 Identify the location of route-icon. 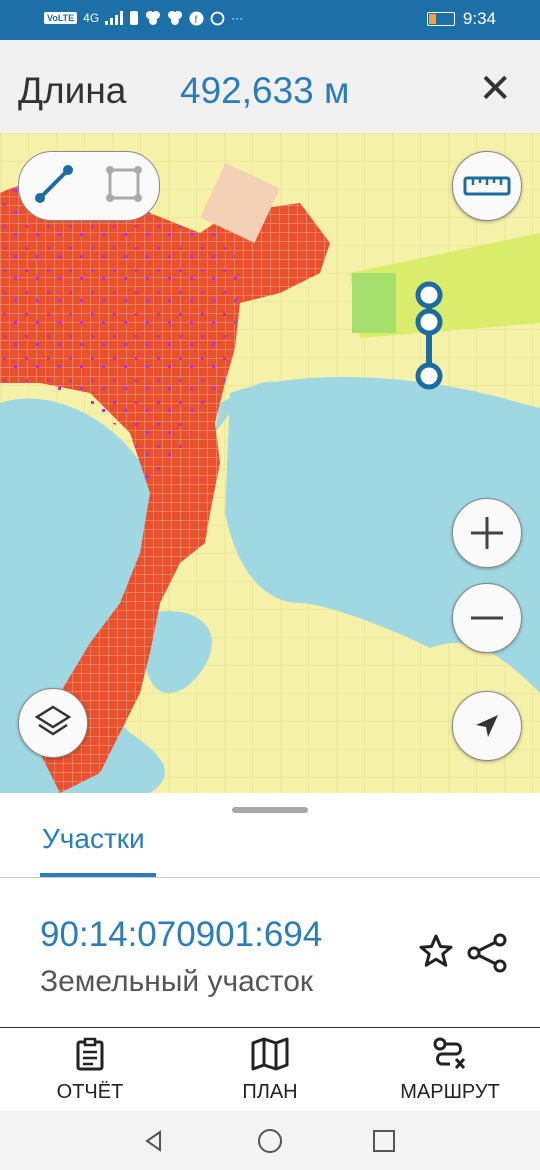
(449, 1053).